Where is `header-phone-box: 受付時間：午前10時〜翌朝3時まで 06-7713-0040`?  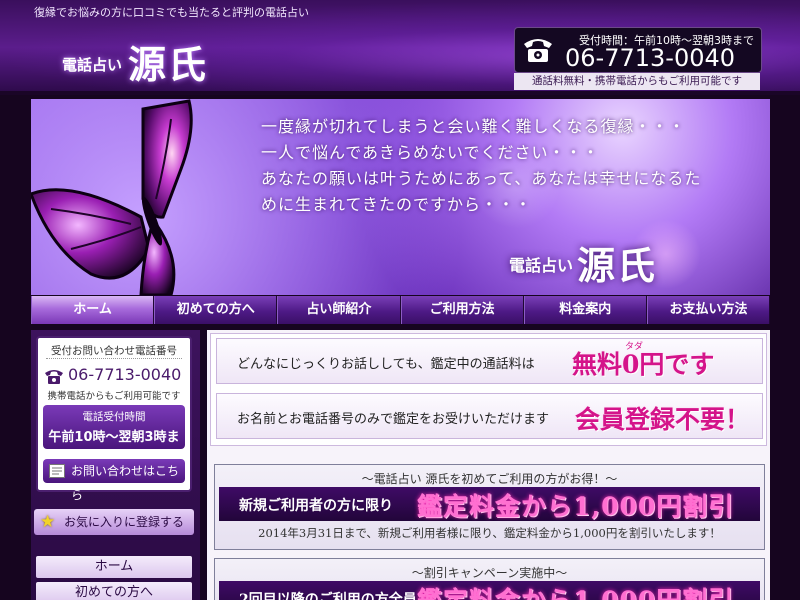 header-phone-box: 受付時間：午前10時〜翌朝3時まで 06-7713-0040 is located at coordinates (638, 50).